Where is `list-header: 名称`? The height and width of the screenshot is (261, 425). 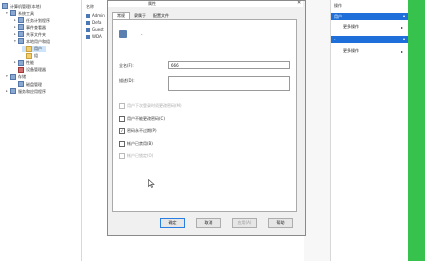
list-header: 名称 is located at coordinates (90, 7).